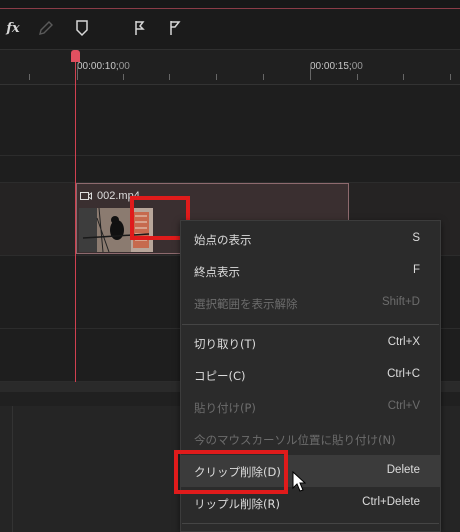 This screenshot has height=532, width=460. What do you see at coordinates (230, 4) in the screenshot?
I see `top-bar` at bounding box center [230, 4].